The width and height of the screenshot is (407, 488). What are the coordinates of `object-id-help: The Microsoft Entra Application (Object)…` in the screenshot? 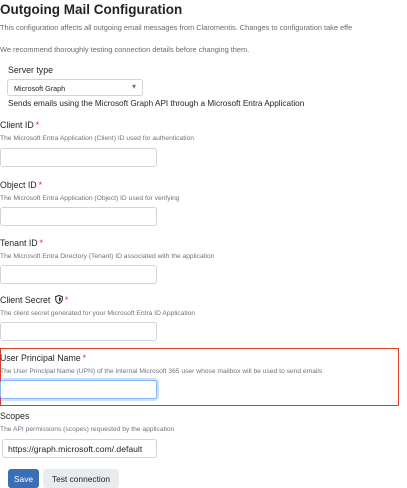 It's located at (90, 198).